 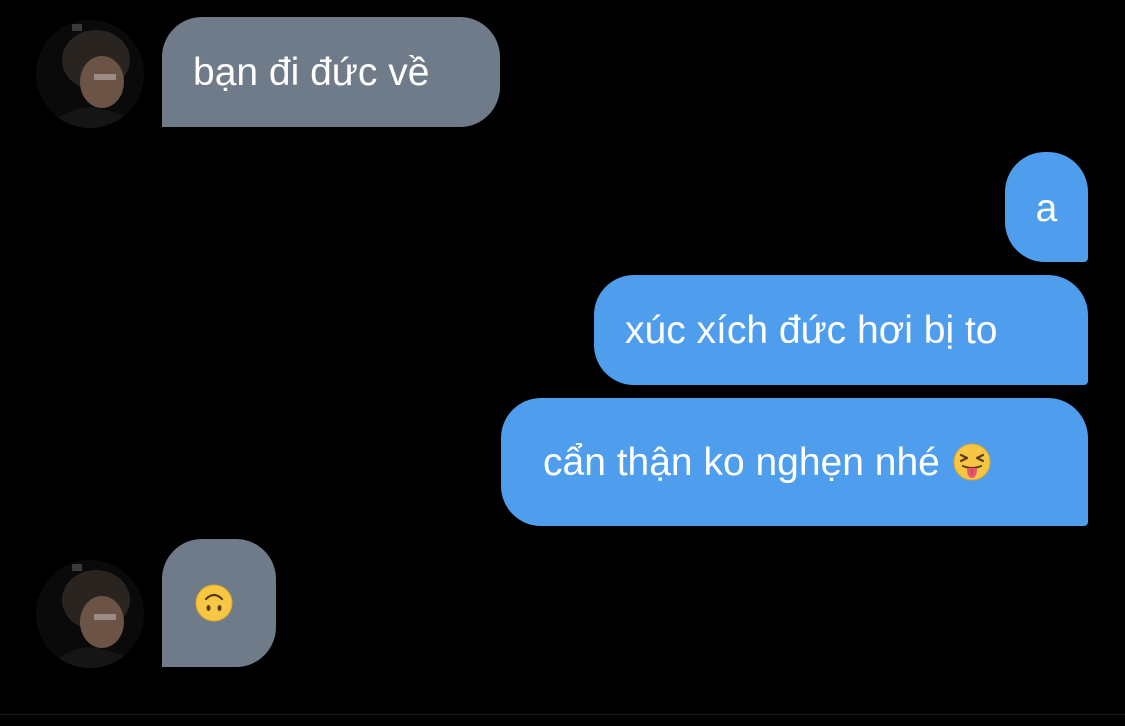 What do you see at coordinates (972, 462) in the screenshot?
I see `squinting-face-with-tongue-icon` at bounding box center [972, 462].